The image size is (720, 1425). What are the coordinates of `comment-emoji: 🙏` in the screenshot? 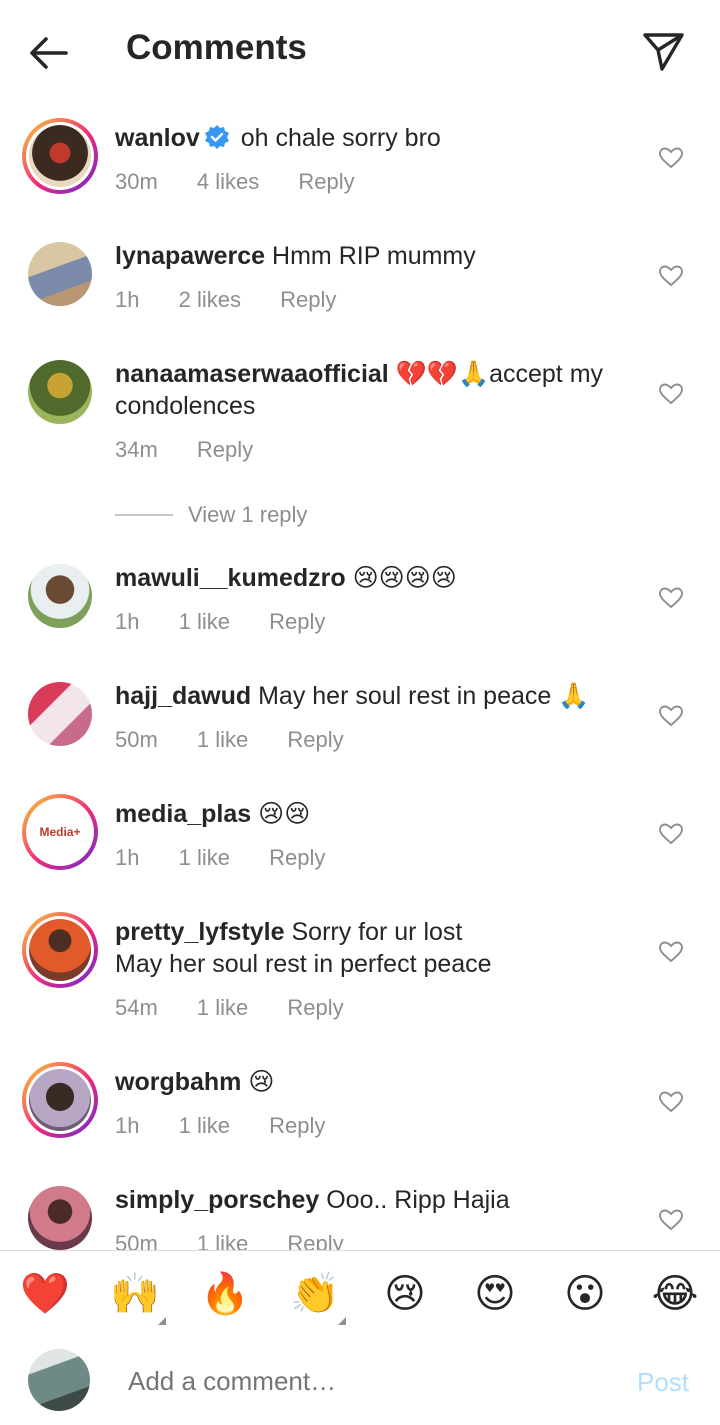 It's located at (574, 695).